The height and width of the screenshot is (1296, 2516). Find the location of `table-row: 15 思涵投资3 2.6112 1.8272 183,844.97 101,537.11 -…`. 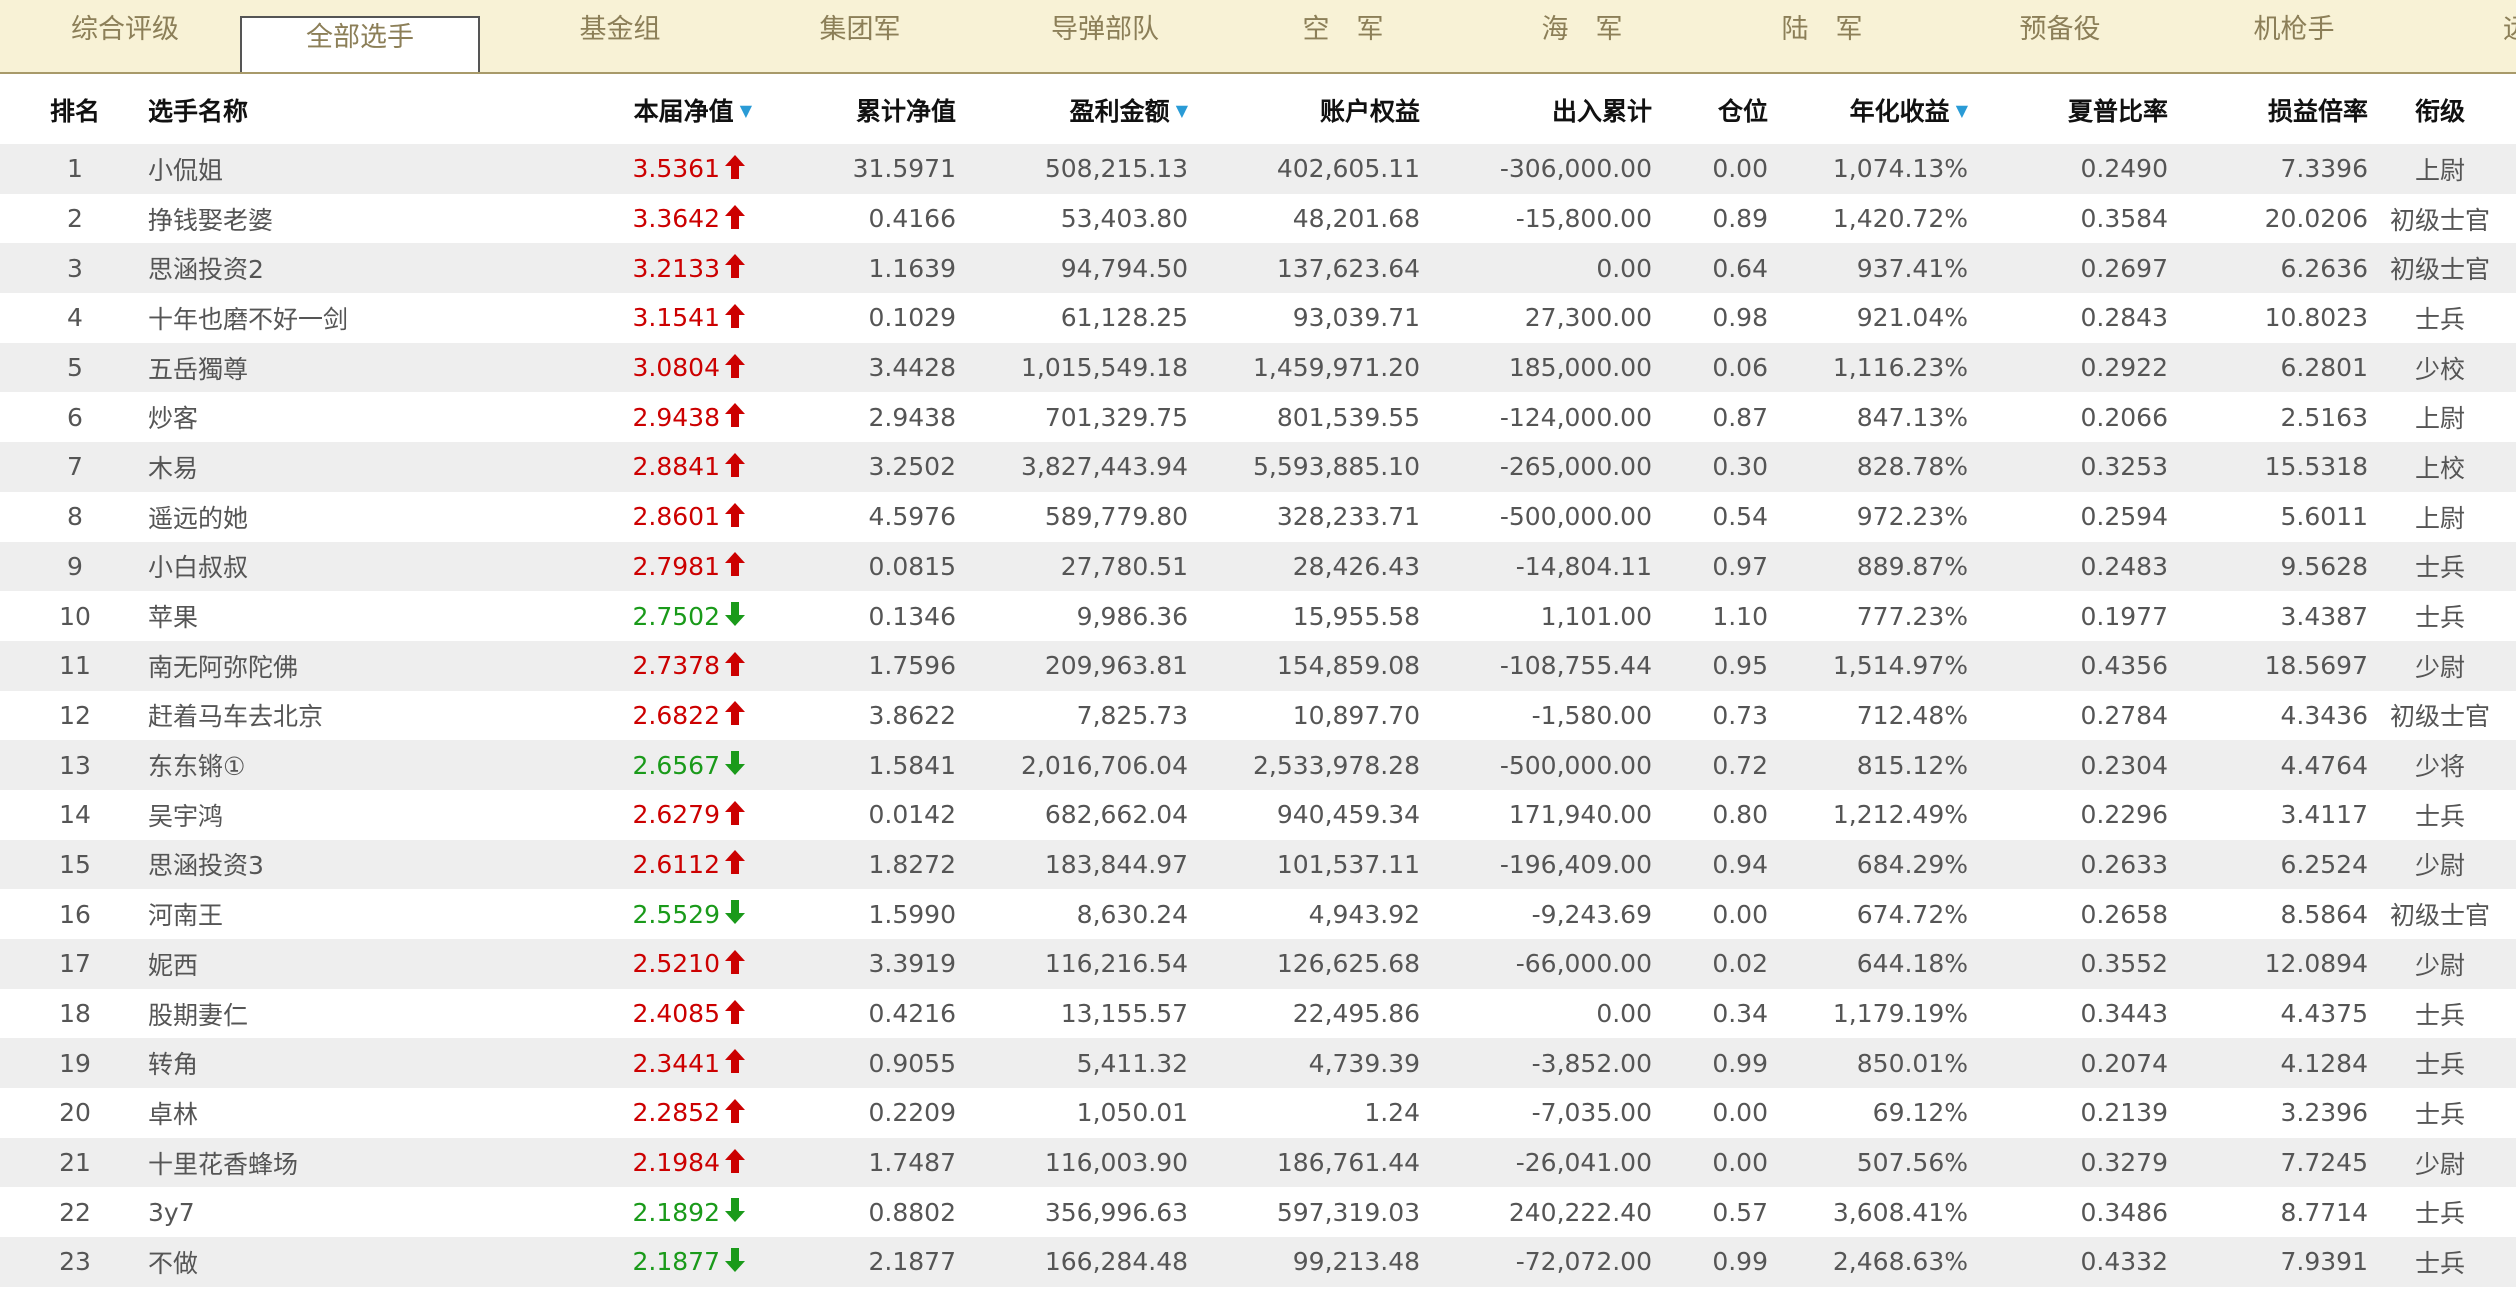

table-row: 15 思涵投资3 2.6112 1.8272 183,844.97 101,537.11 -… is located at coordinates (1258, 864).